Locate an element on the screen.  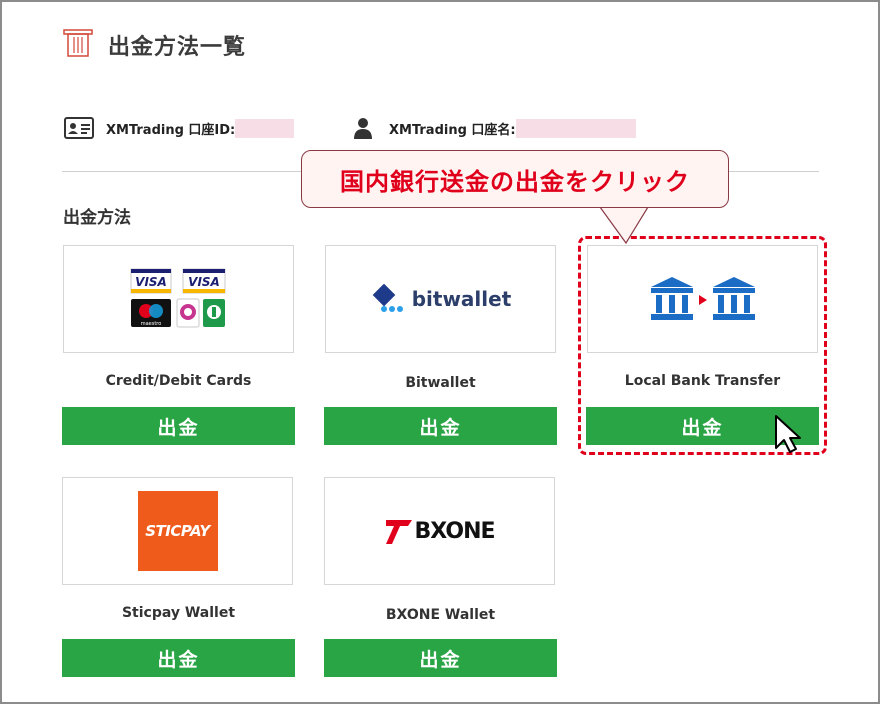
sticpay-wordmark: STICPAY is located at coordinates (177, 531).